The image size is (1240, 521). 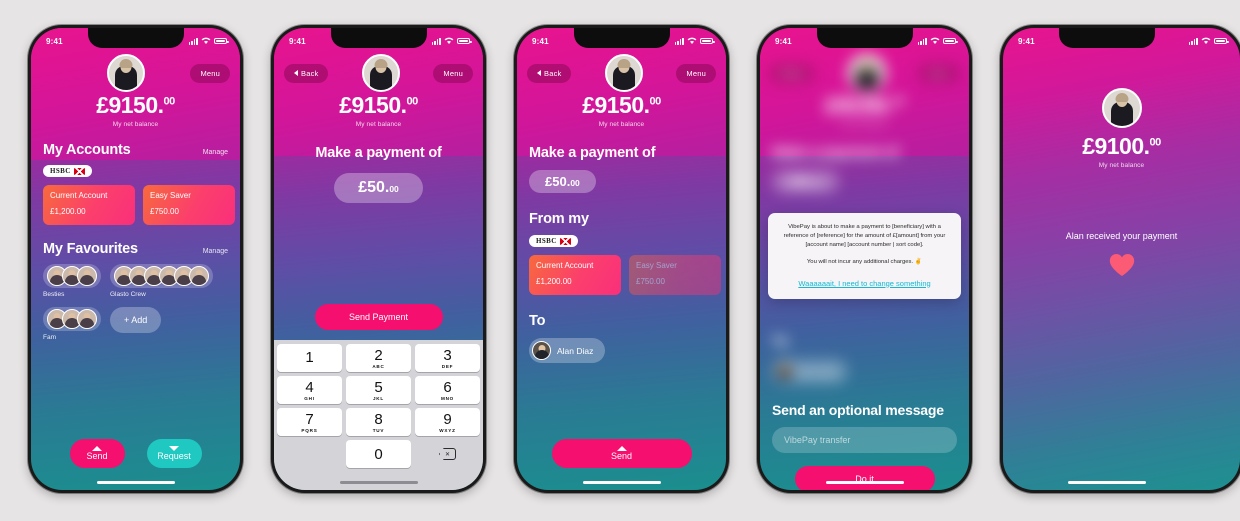 What do you see at coordinates (378, 390) in the screenshot?
I see `key-5: 5 JKL` at bounding box center [378, 390].